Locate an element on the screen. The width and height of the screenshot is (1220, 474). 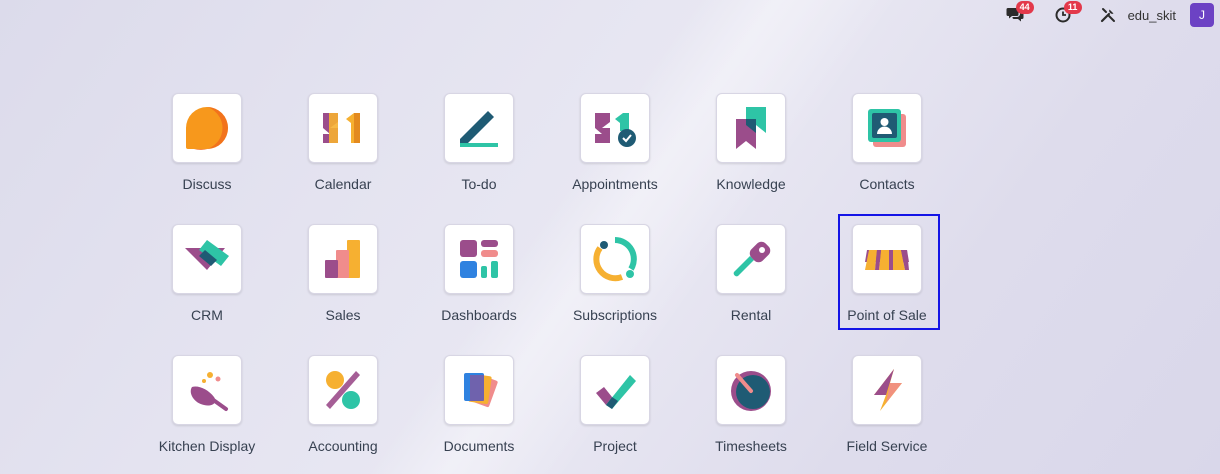
timesheets-icon is located at coordinates (751, 391).